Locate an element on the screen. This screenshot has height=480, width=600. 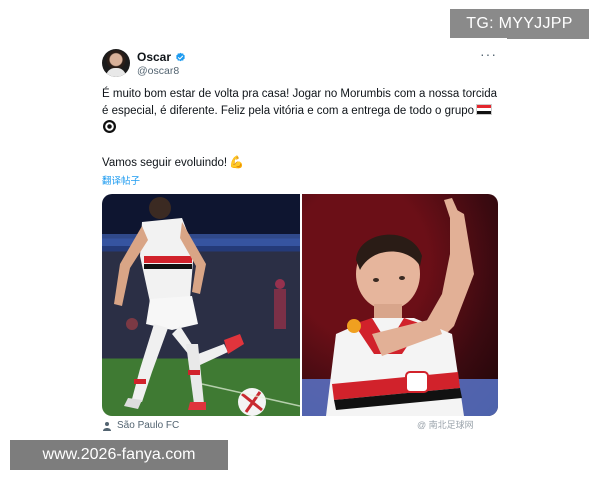
flexed-biceps-emoji-icon: 💪 is located at coordinates (237, 162).